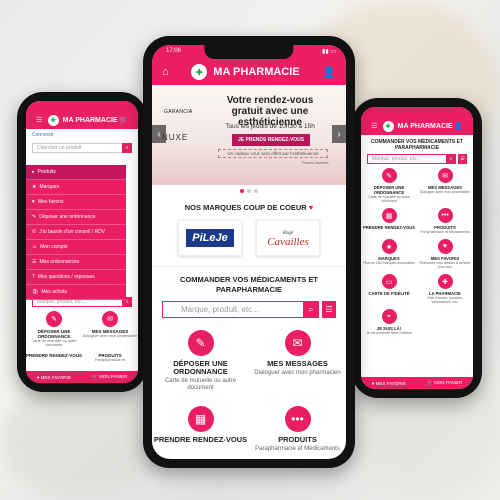 This screenshot has height=500, width=500. What do you see at coordinates (445, 281) in the screenshot?
I see `pharmacy-icon: ✚` at bounding box center [445, 281].